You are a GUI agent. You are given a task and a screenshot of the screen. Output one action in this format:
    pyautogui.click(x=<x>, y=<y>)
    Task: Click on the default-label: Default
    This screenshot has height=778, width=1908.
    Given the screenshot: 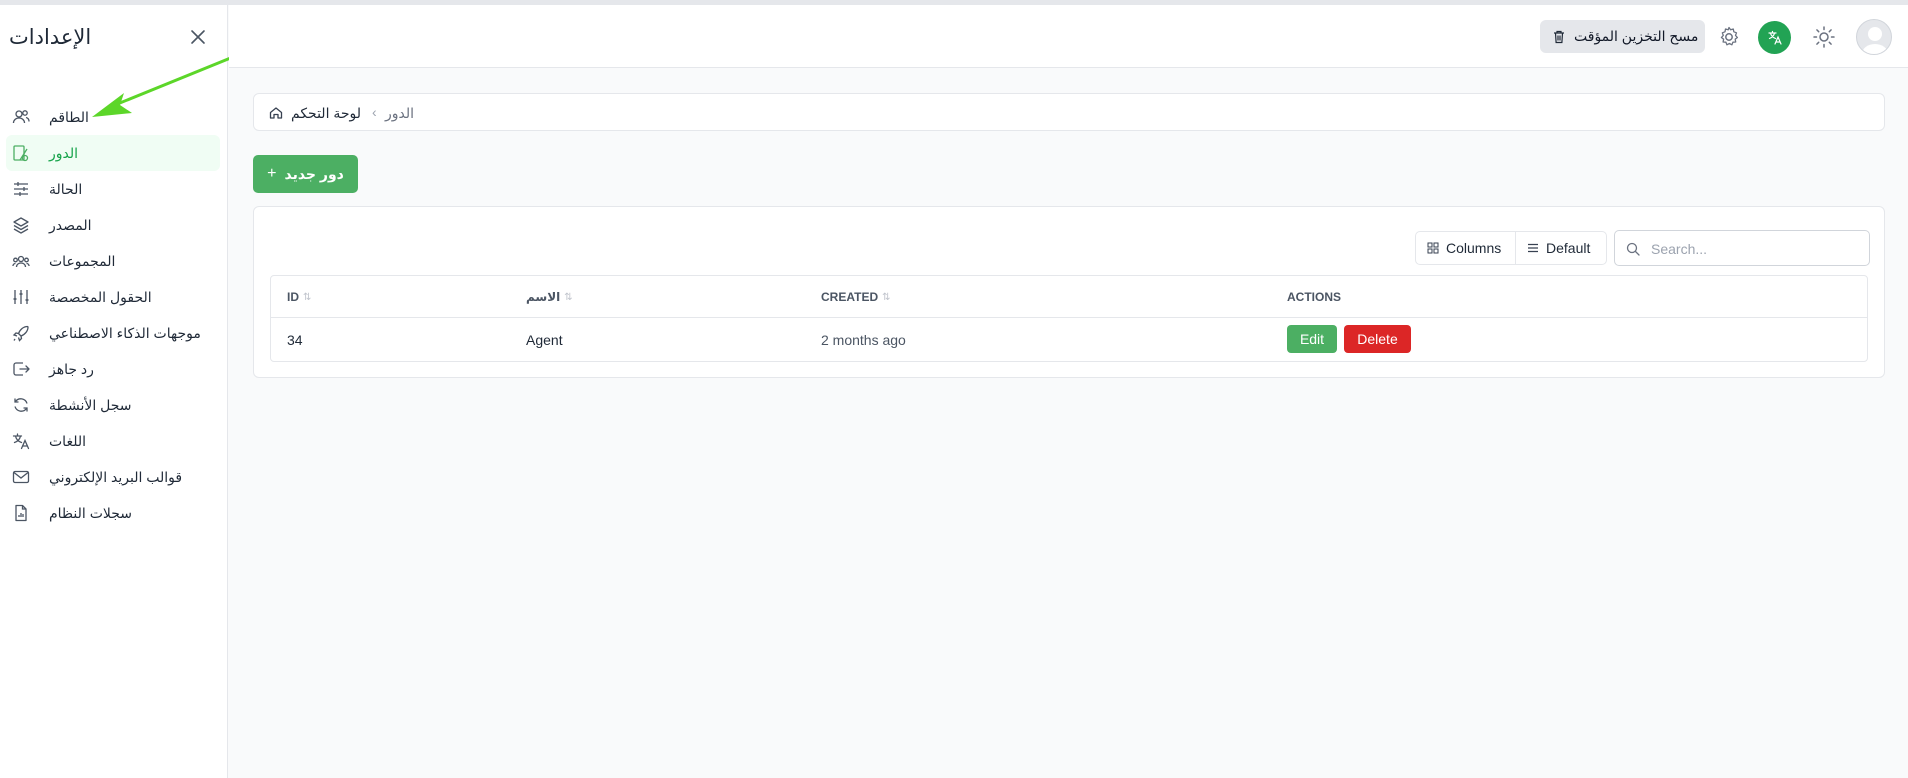 What is the action you would take?
    pyautogui.click(x=1568, y=248)
    